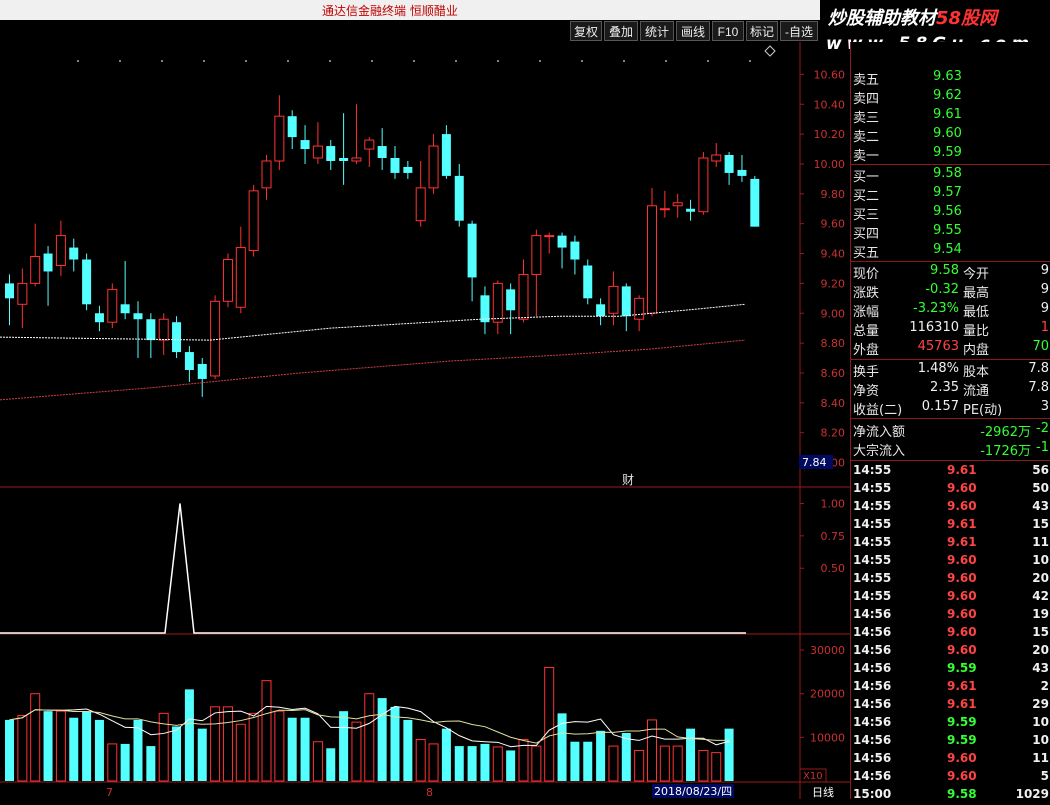 The image size is (1050, 805). What do you see at coordinates (1040, 596) in the screenshot?
I see `tick-volume: 42` at bounding box center [1040, 596].